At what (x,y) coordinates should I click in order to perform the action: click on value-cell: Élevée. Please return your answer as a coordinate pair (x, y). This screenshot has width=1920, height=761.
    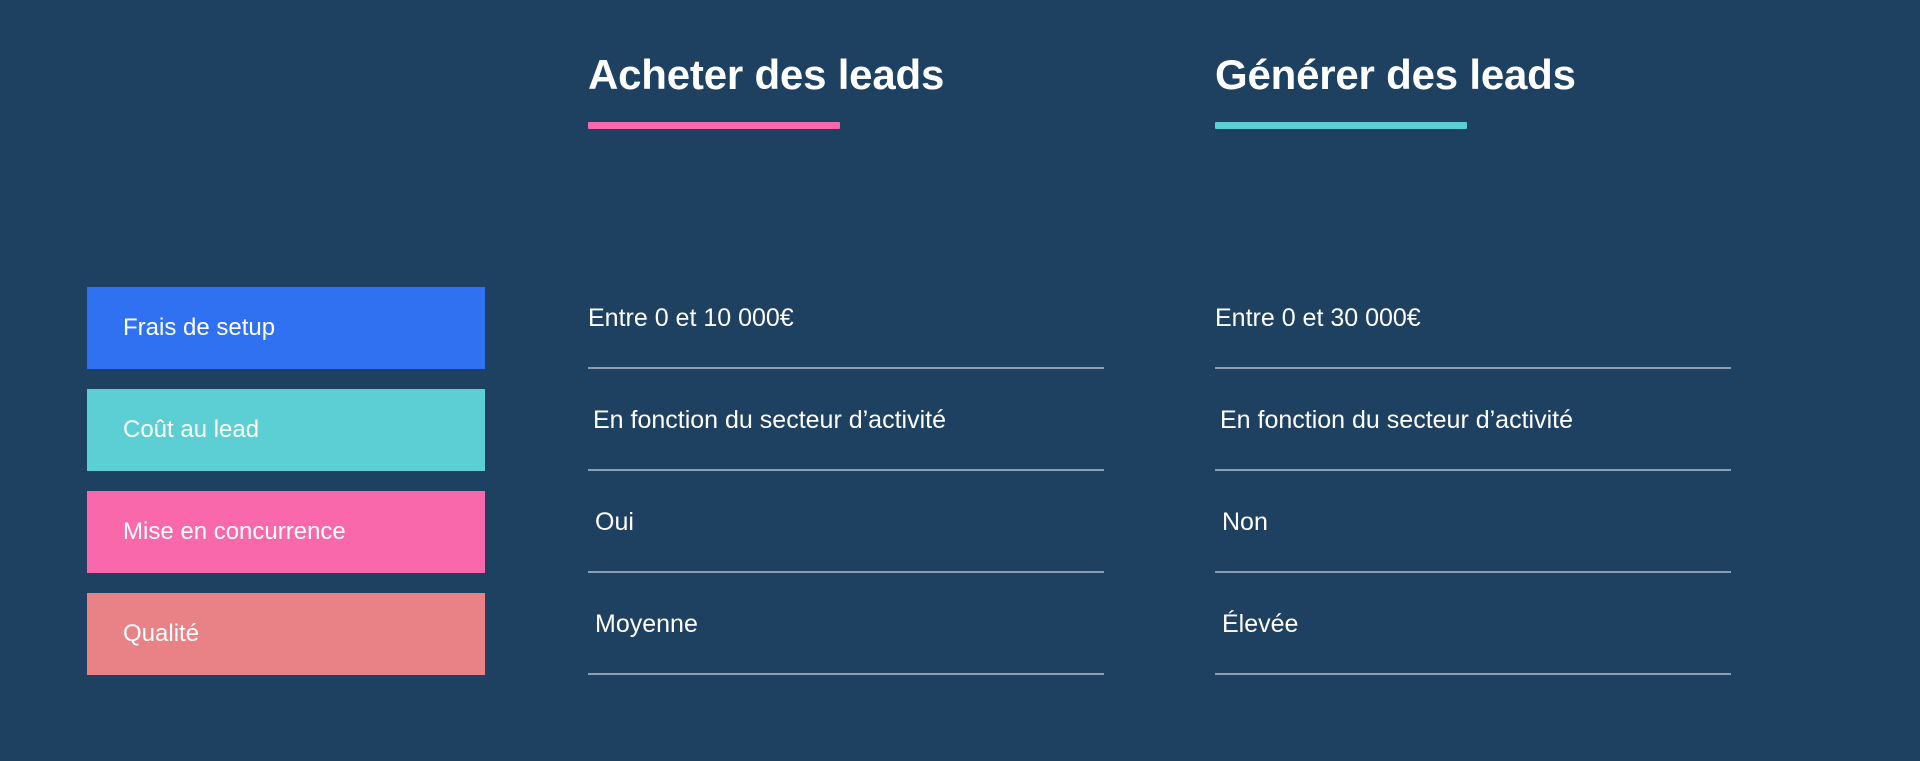
    Looking at the image, I should click on (1473, 634).